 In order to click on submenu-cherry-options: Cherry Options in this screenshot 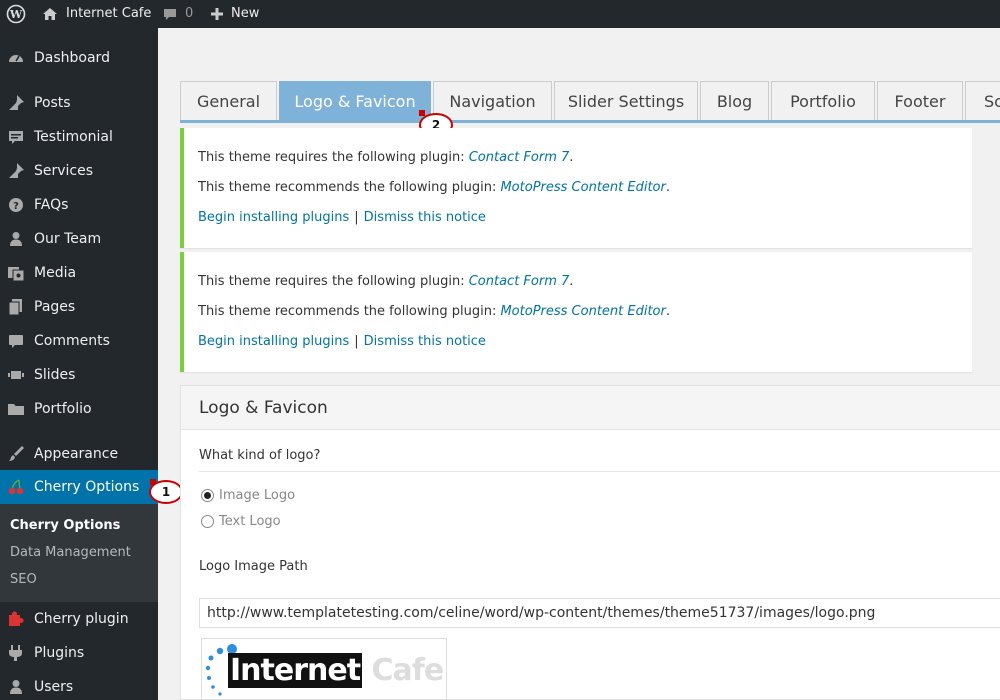, I will do `click(65, 525)`.